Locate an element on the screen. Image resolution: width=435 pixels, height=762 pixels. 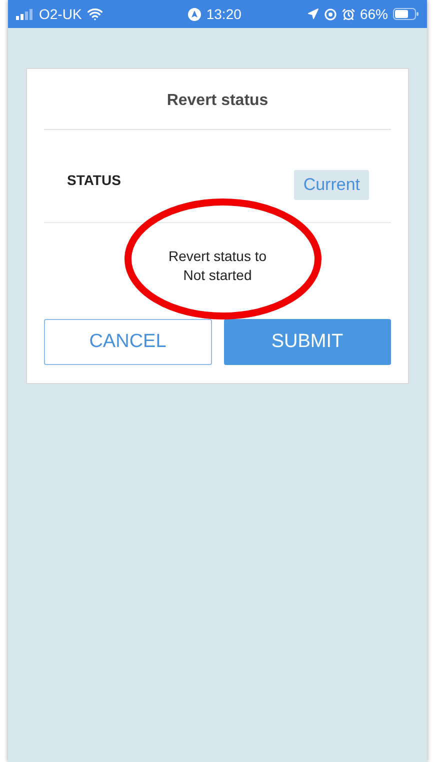
dialog-title: Revert status is located at coordinates (217, 109).